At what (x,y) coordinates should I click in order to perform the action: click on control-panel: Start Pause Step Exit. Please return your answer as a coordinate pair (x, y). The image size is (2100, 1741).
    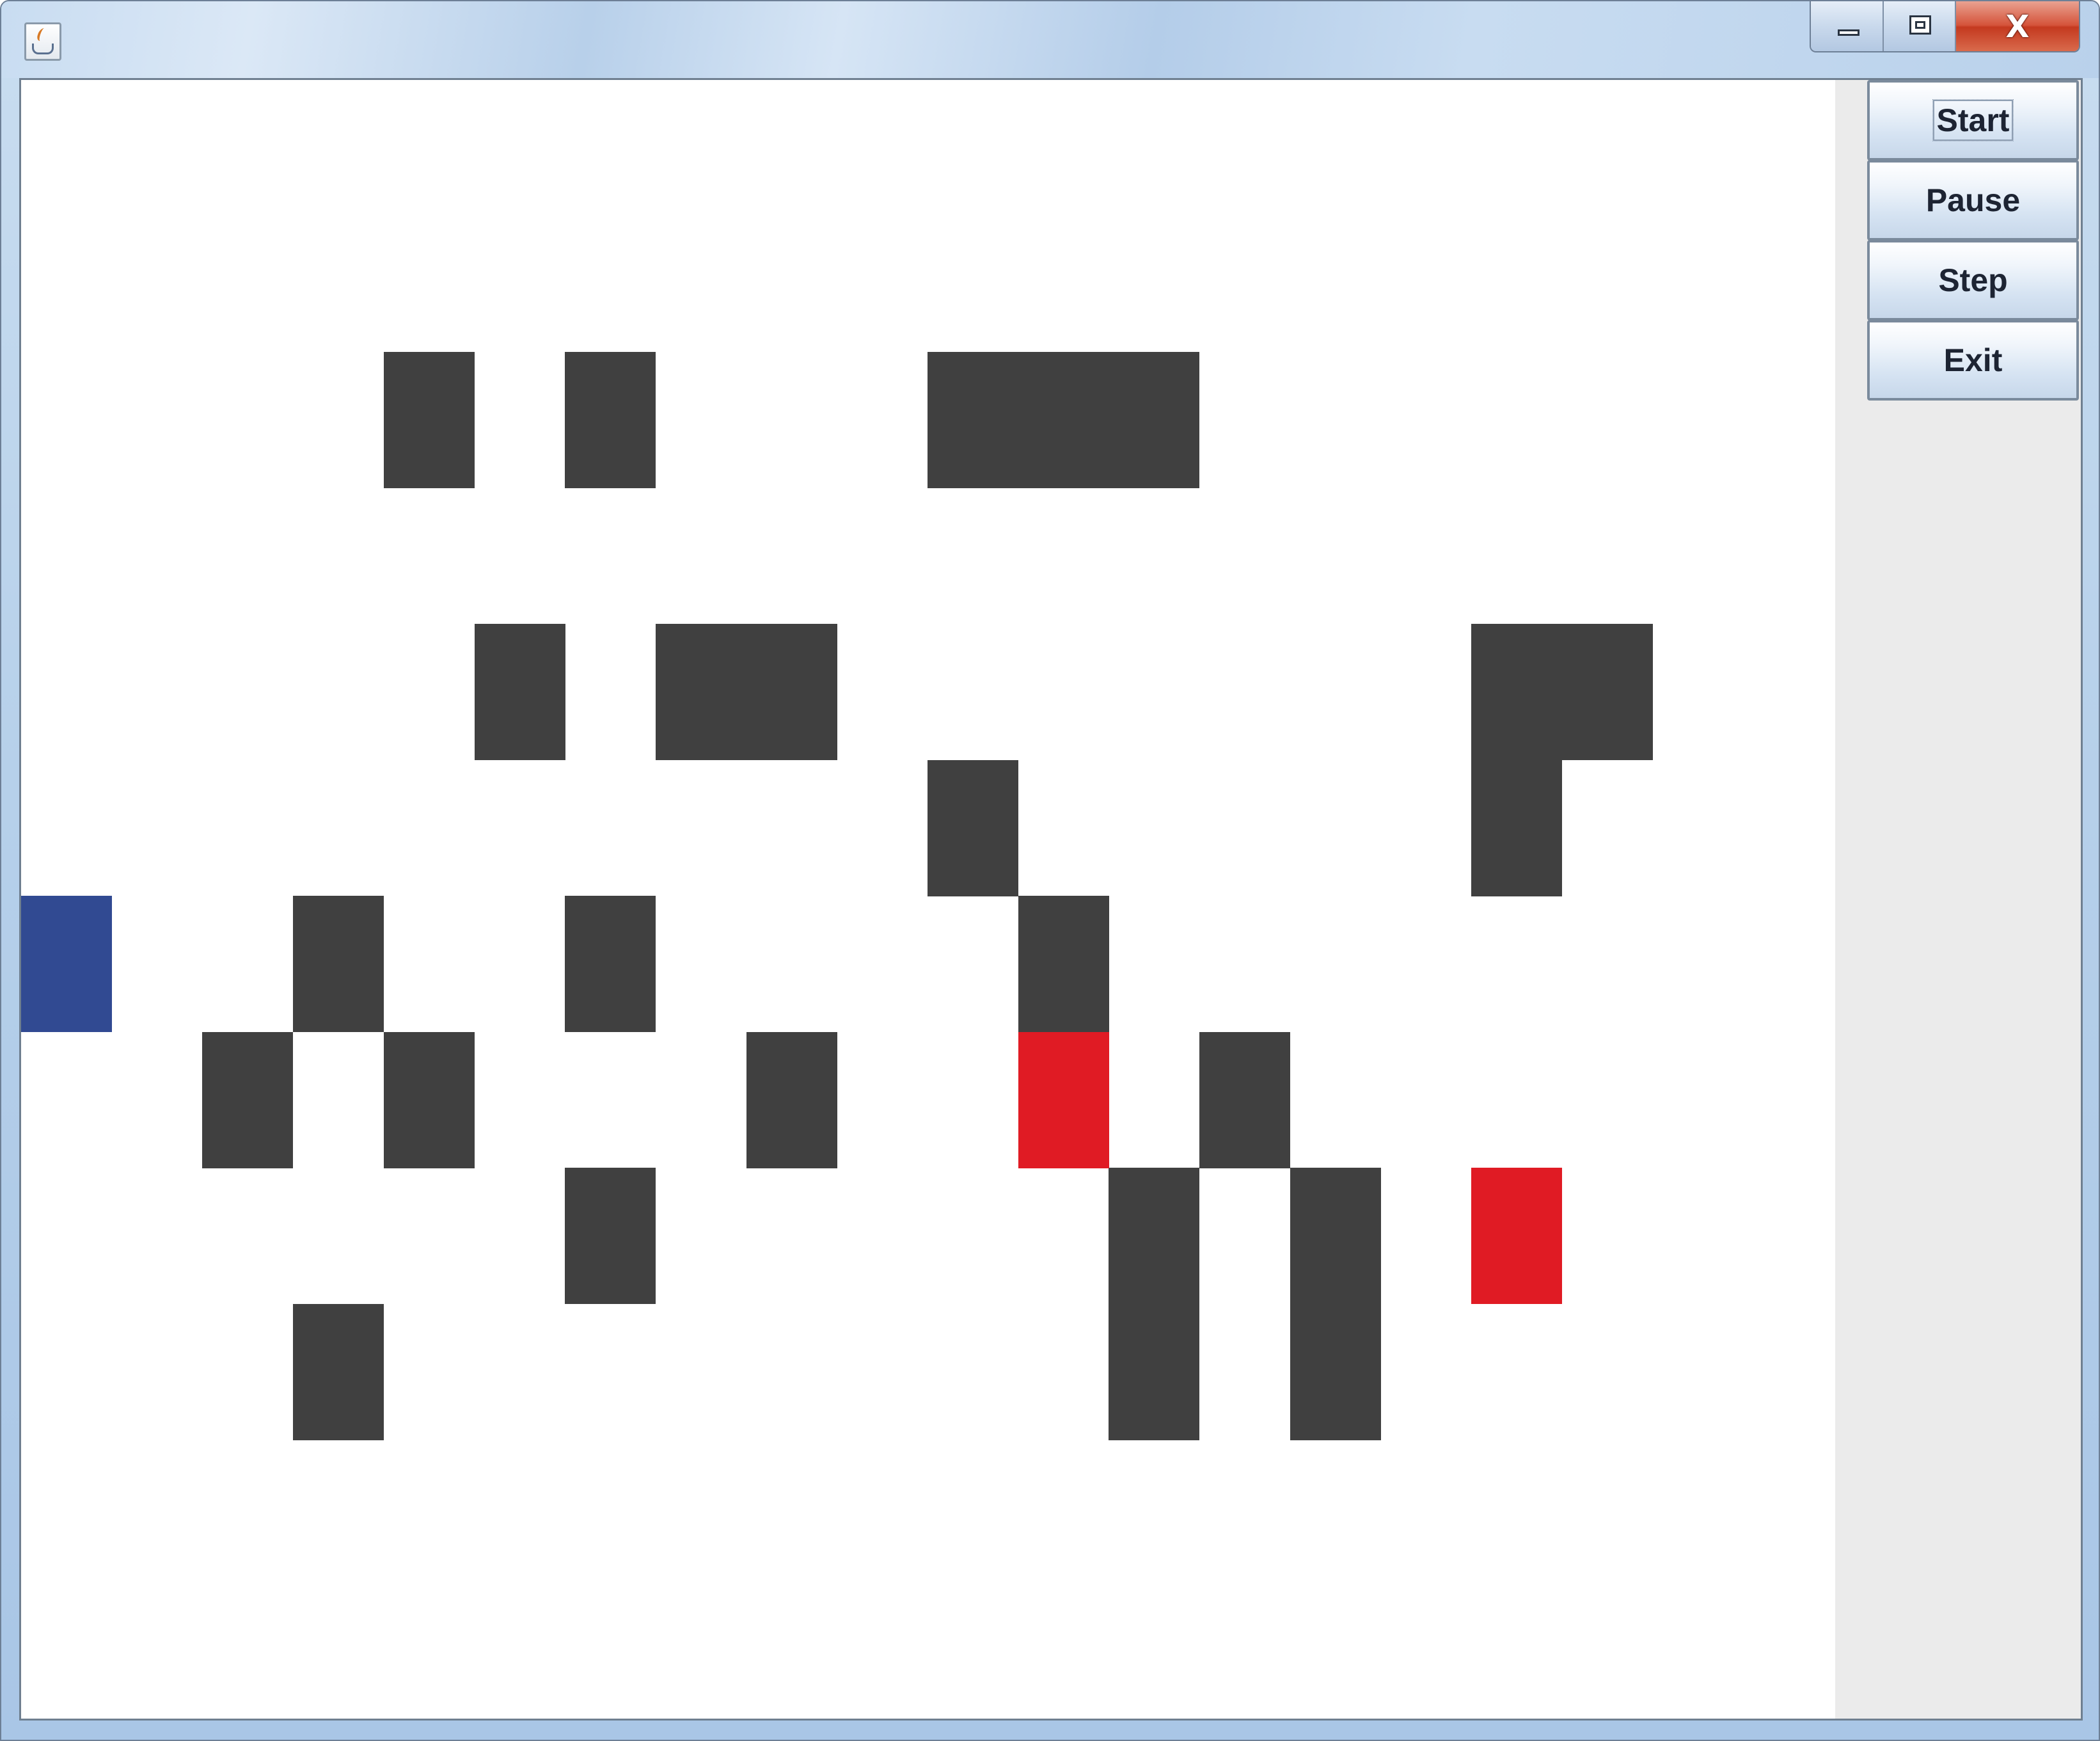
    Looking at the image, I should click on (1973, 240).